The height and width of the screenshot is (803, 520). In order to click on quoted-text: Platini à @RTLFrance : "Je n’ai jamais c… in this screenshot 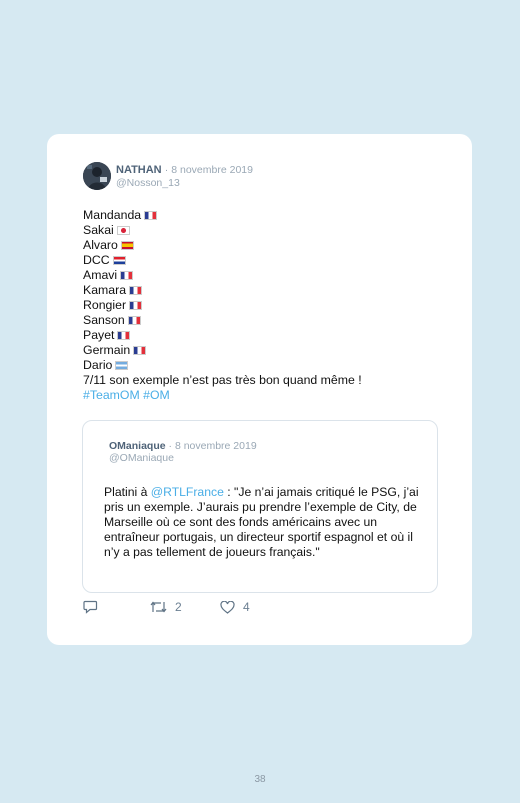, I will do `click(263, 522)`.